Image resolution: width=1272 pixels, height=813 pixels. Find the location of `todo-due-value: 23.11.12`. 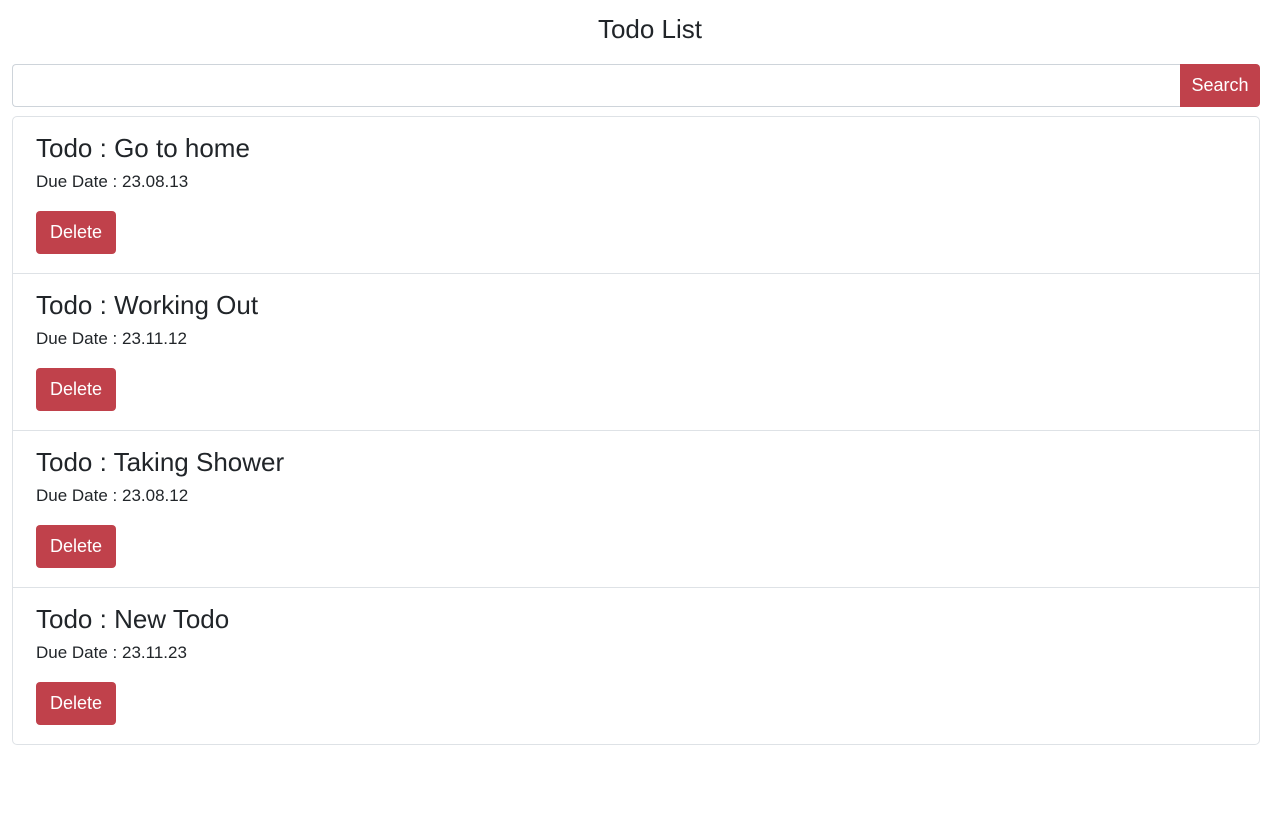

todo-due-value: 23.11.12 is located at coordinates (154, 338).